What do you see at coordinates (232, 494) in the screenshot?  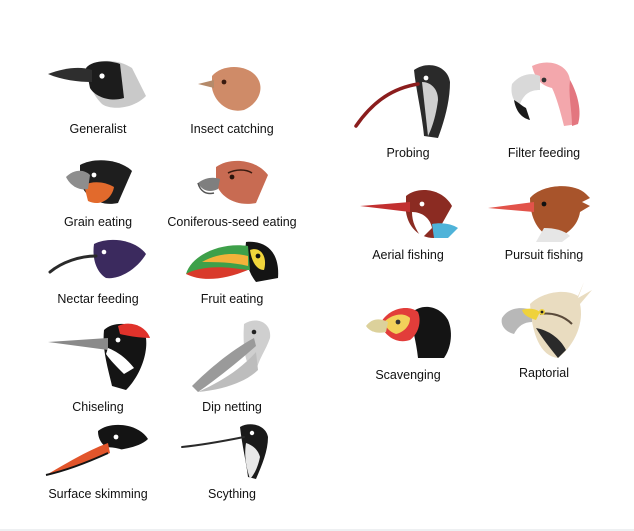 I see `beak-label-scythe: Scything` at bounding box center [232, 494].